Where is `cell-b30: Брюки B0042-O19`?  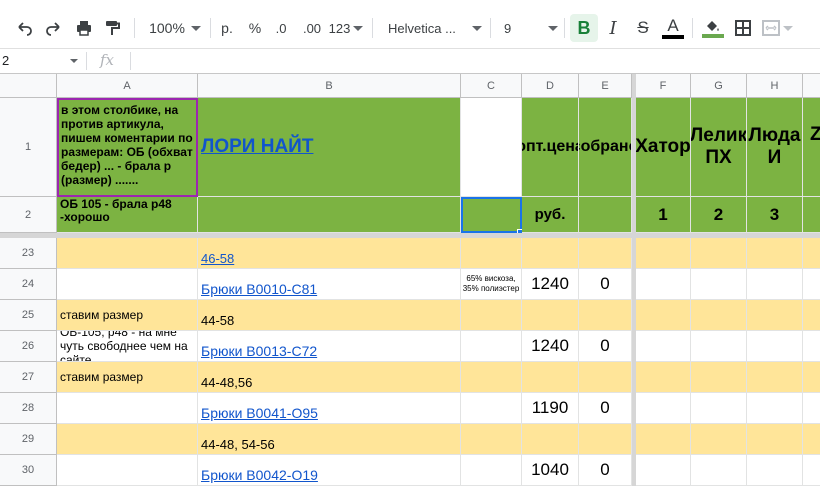
cell-b30: Брюки B0042-O19 is located at coordinates (329, 470).